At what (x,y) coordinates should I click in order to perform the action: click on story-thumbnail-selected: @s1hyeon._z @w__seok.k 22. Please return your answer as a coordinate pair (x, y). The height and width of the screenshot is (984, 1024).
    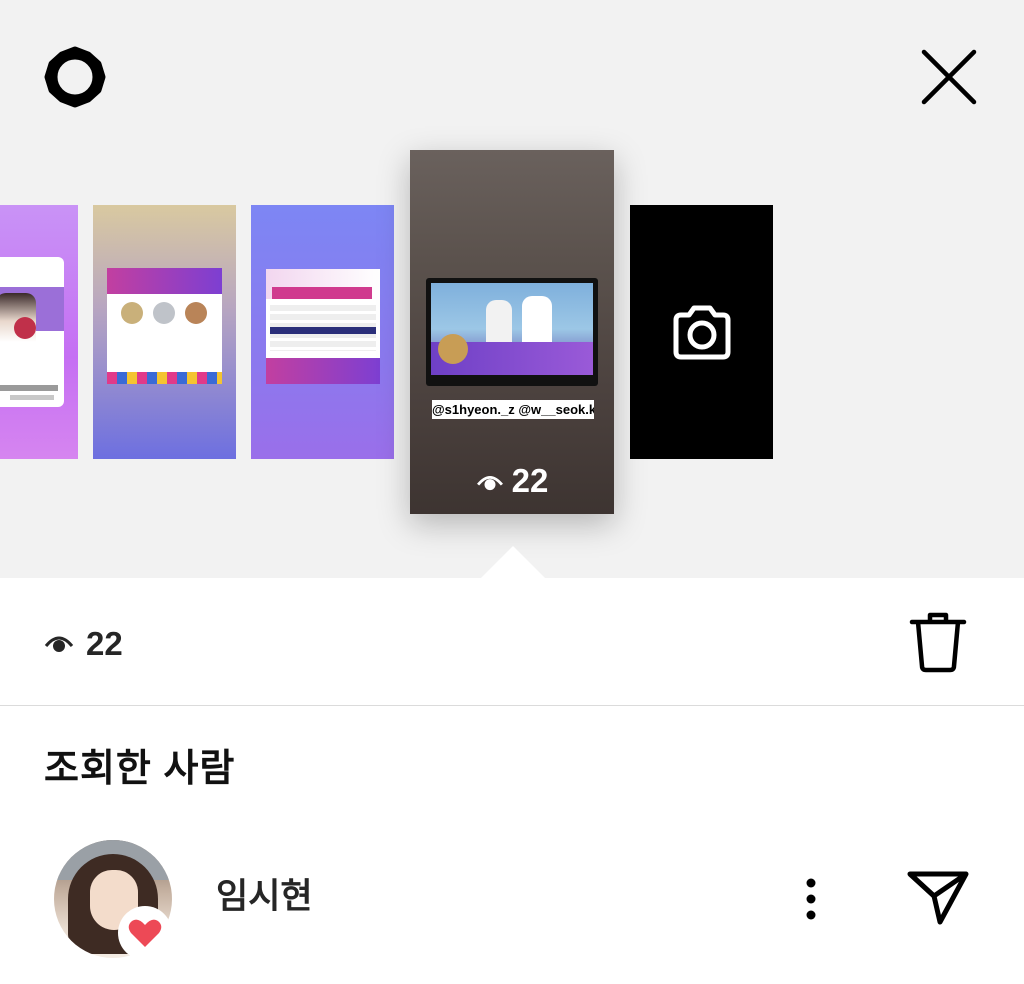
    Looking at the image, I should click on (512, 332).